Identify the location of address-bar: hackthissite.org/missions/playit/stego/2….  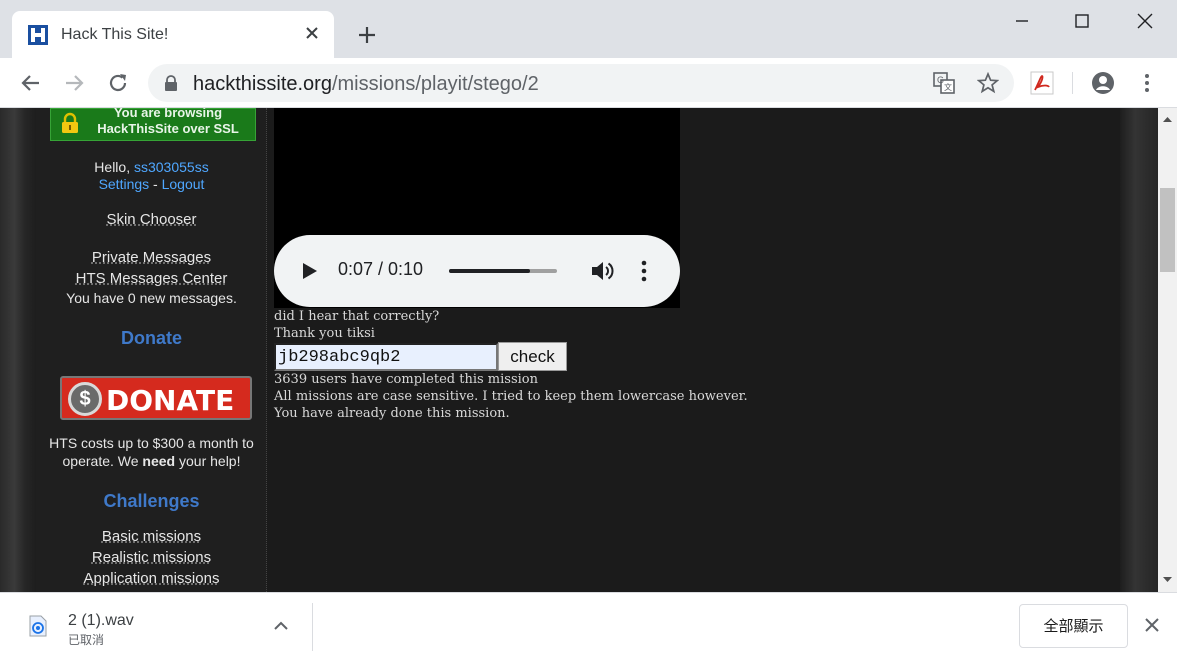
(581, 83).